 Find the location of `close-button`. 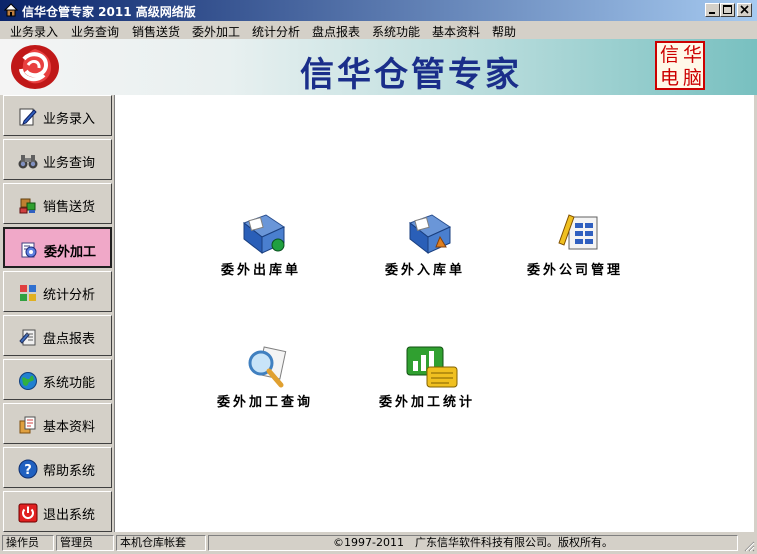

close-button is located at coordinates (744, 10).